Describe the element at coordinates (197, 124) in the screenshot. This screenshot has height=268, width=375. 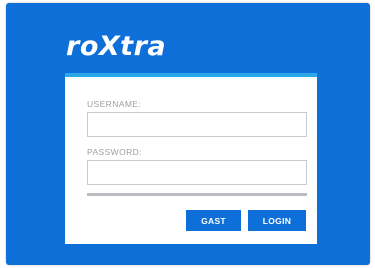
I see `username-input` at that location.